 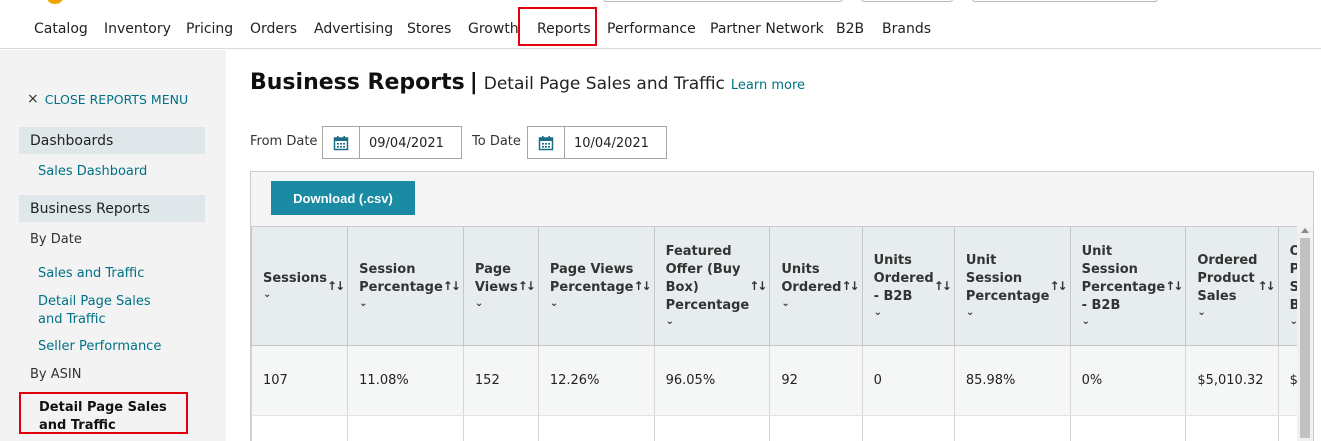 What do you see at coordinates (33, 99) in the screenshot?
I see `close-icon: ×` at bounding box center [33, 99].